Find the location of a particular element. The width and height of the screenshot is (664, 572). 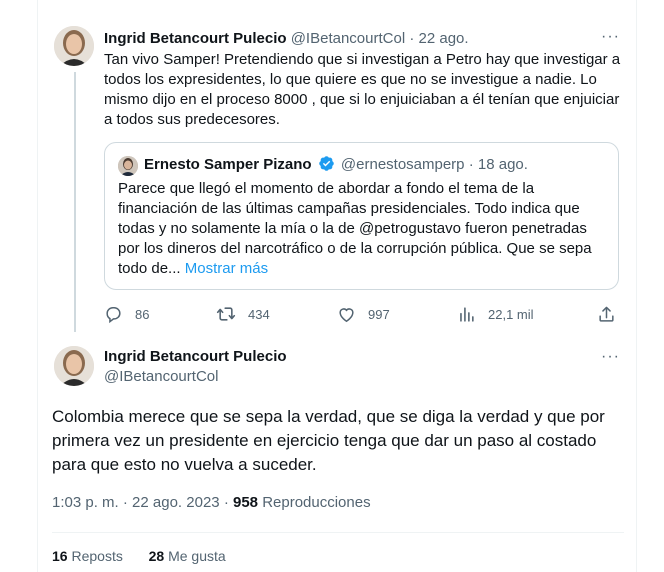

reposts-label: Reposts is located at coordinates (97, 556).